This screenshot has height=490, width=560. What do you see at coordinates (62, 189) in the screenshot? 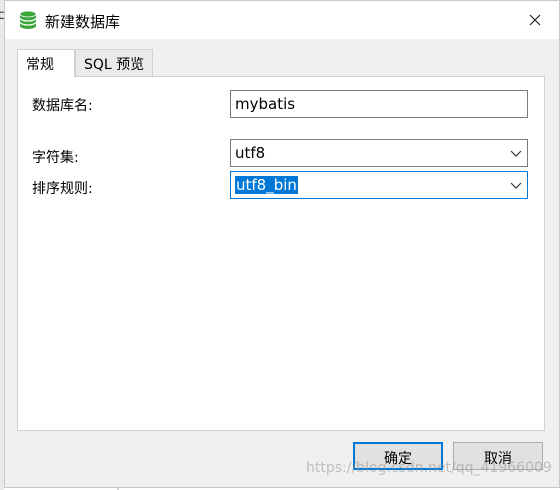
I see `collation-label: 排序规则:` at bounding box center [62, 189].